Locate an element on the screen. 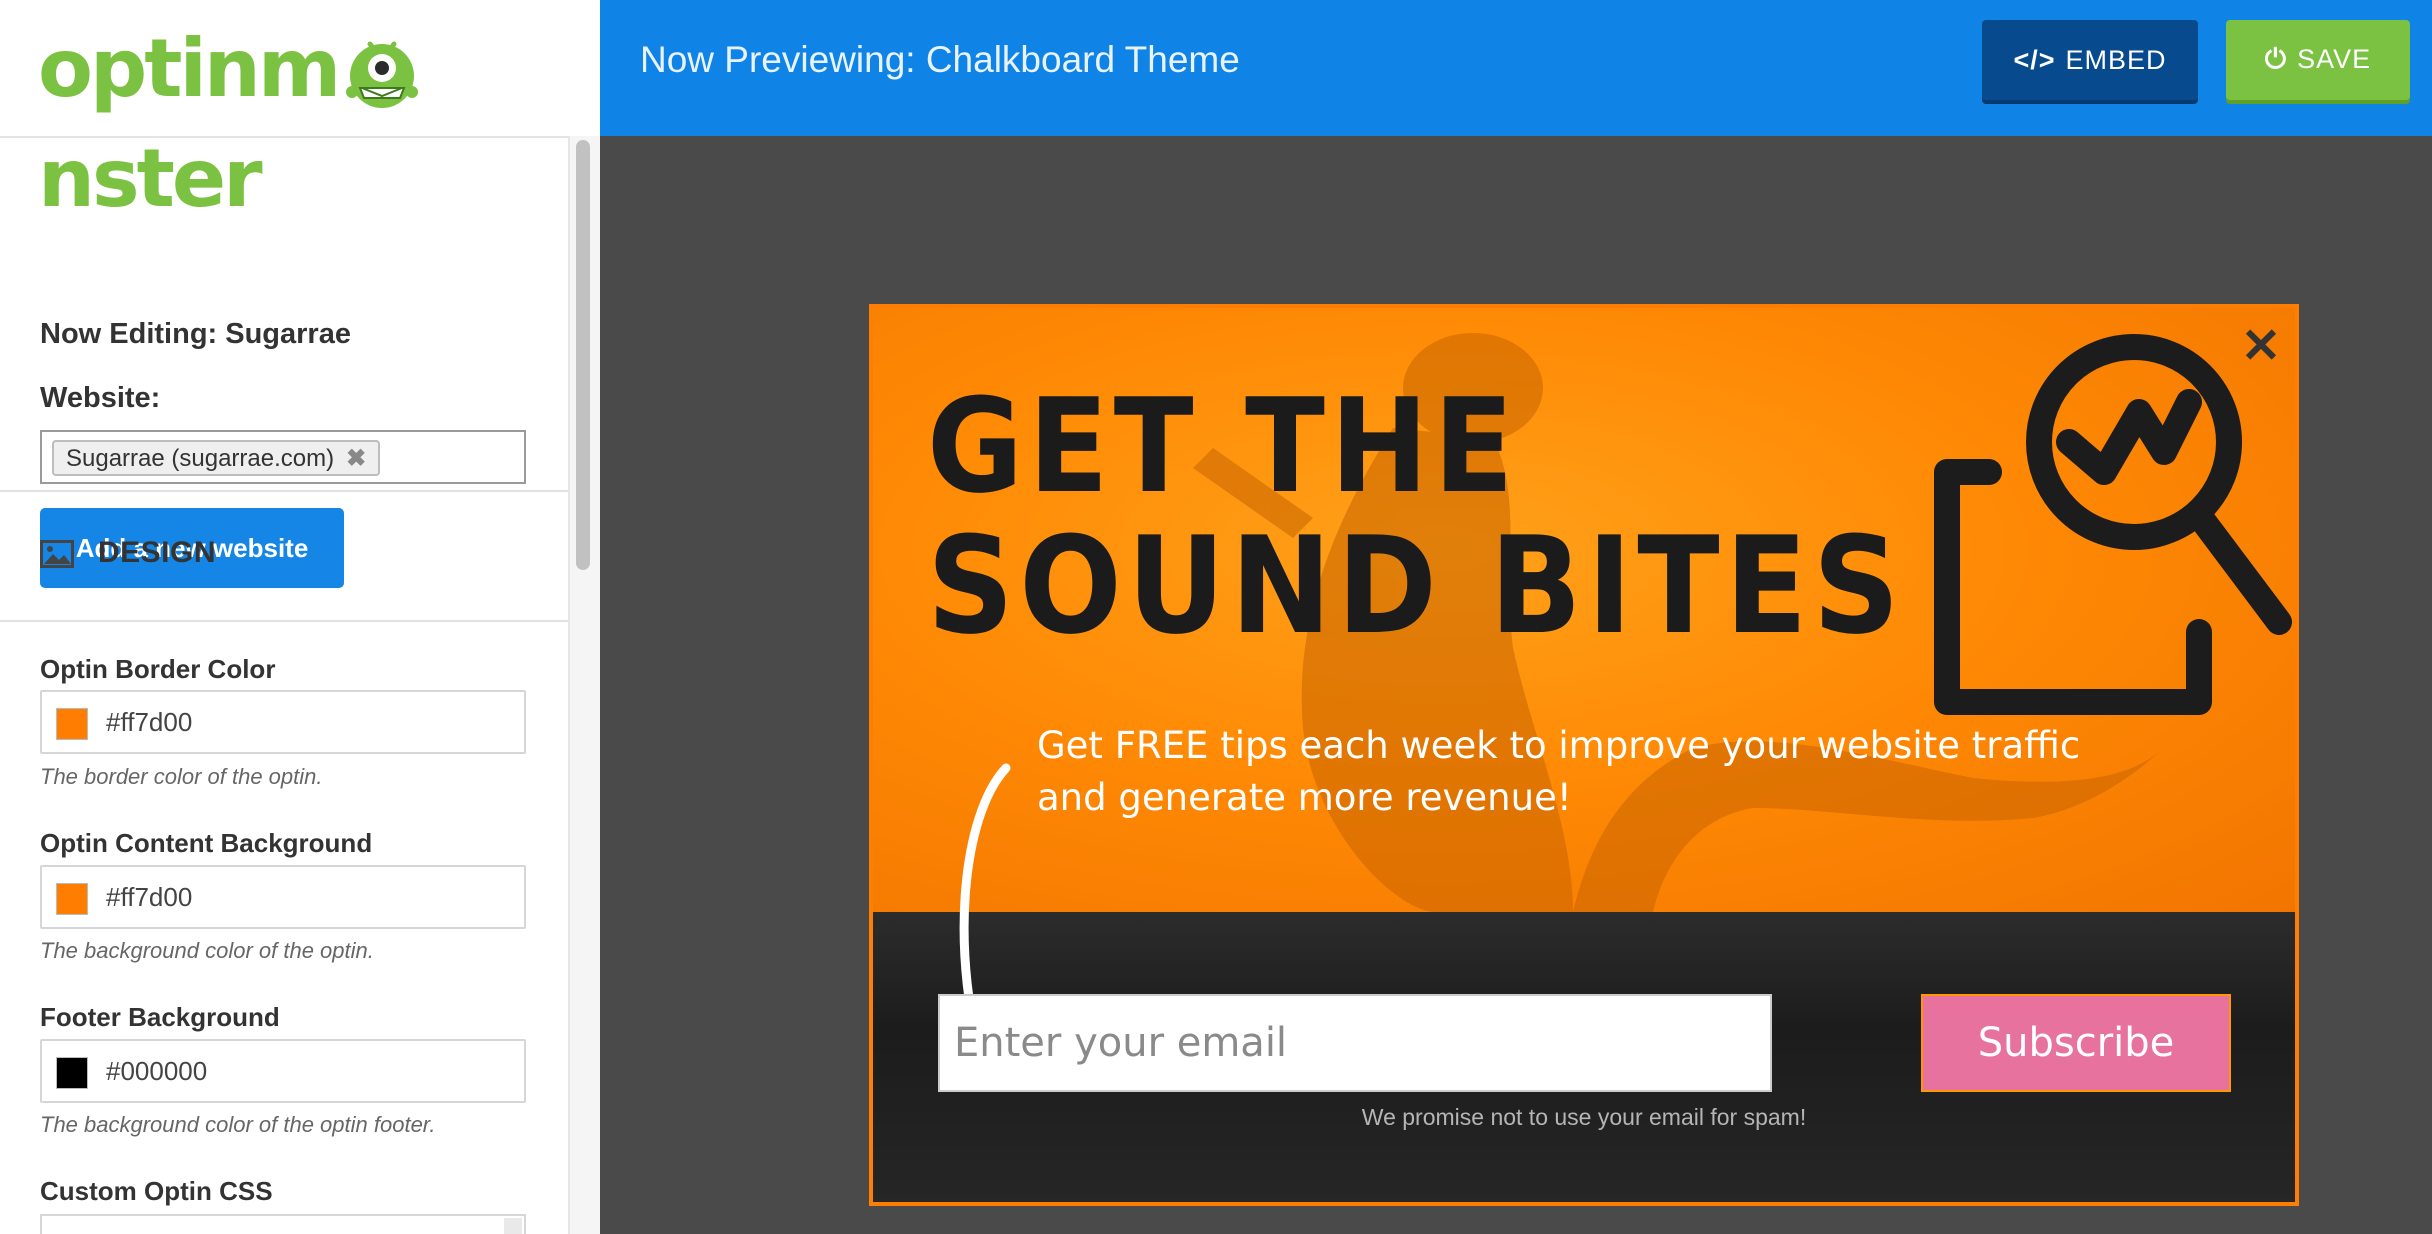 The width and height of the screenshot is (2432, 1234). optin-content-background-help: The background color of the optin. is located at coordinates (207, 950).